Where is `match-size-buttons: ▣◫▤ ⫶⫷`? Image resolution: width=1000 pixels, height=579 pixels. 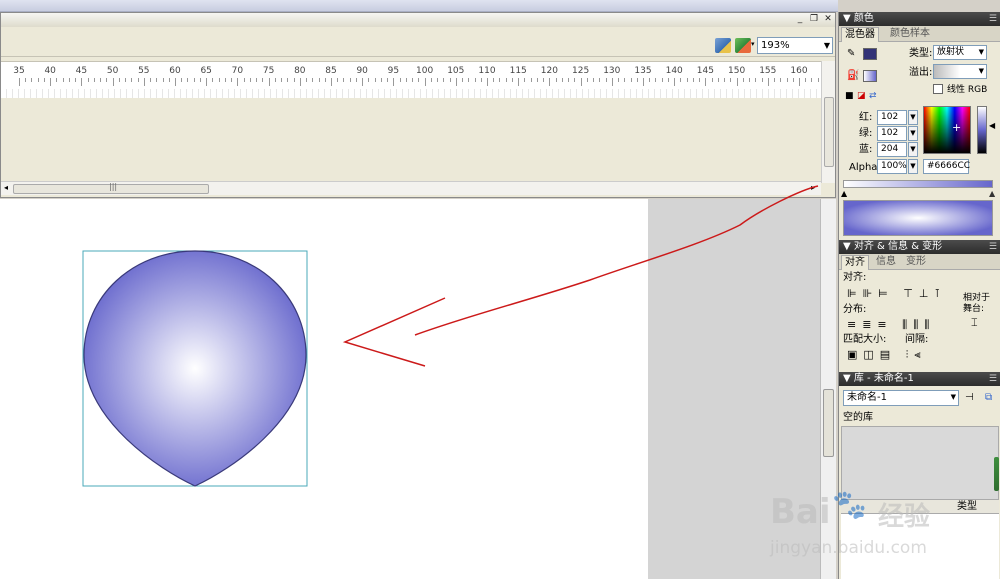
match-size-buttons: ▣◫▤ ⫶⫷ is located at coordinates (887, 355).